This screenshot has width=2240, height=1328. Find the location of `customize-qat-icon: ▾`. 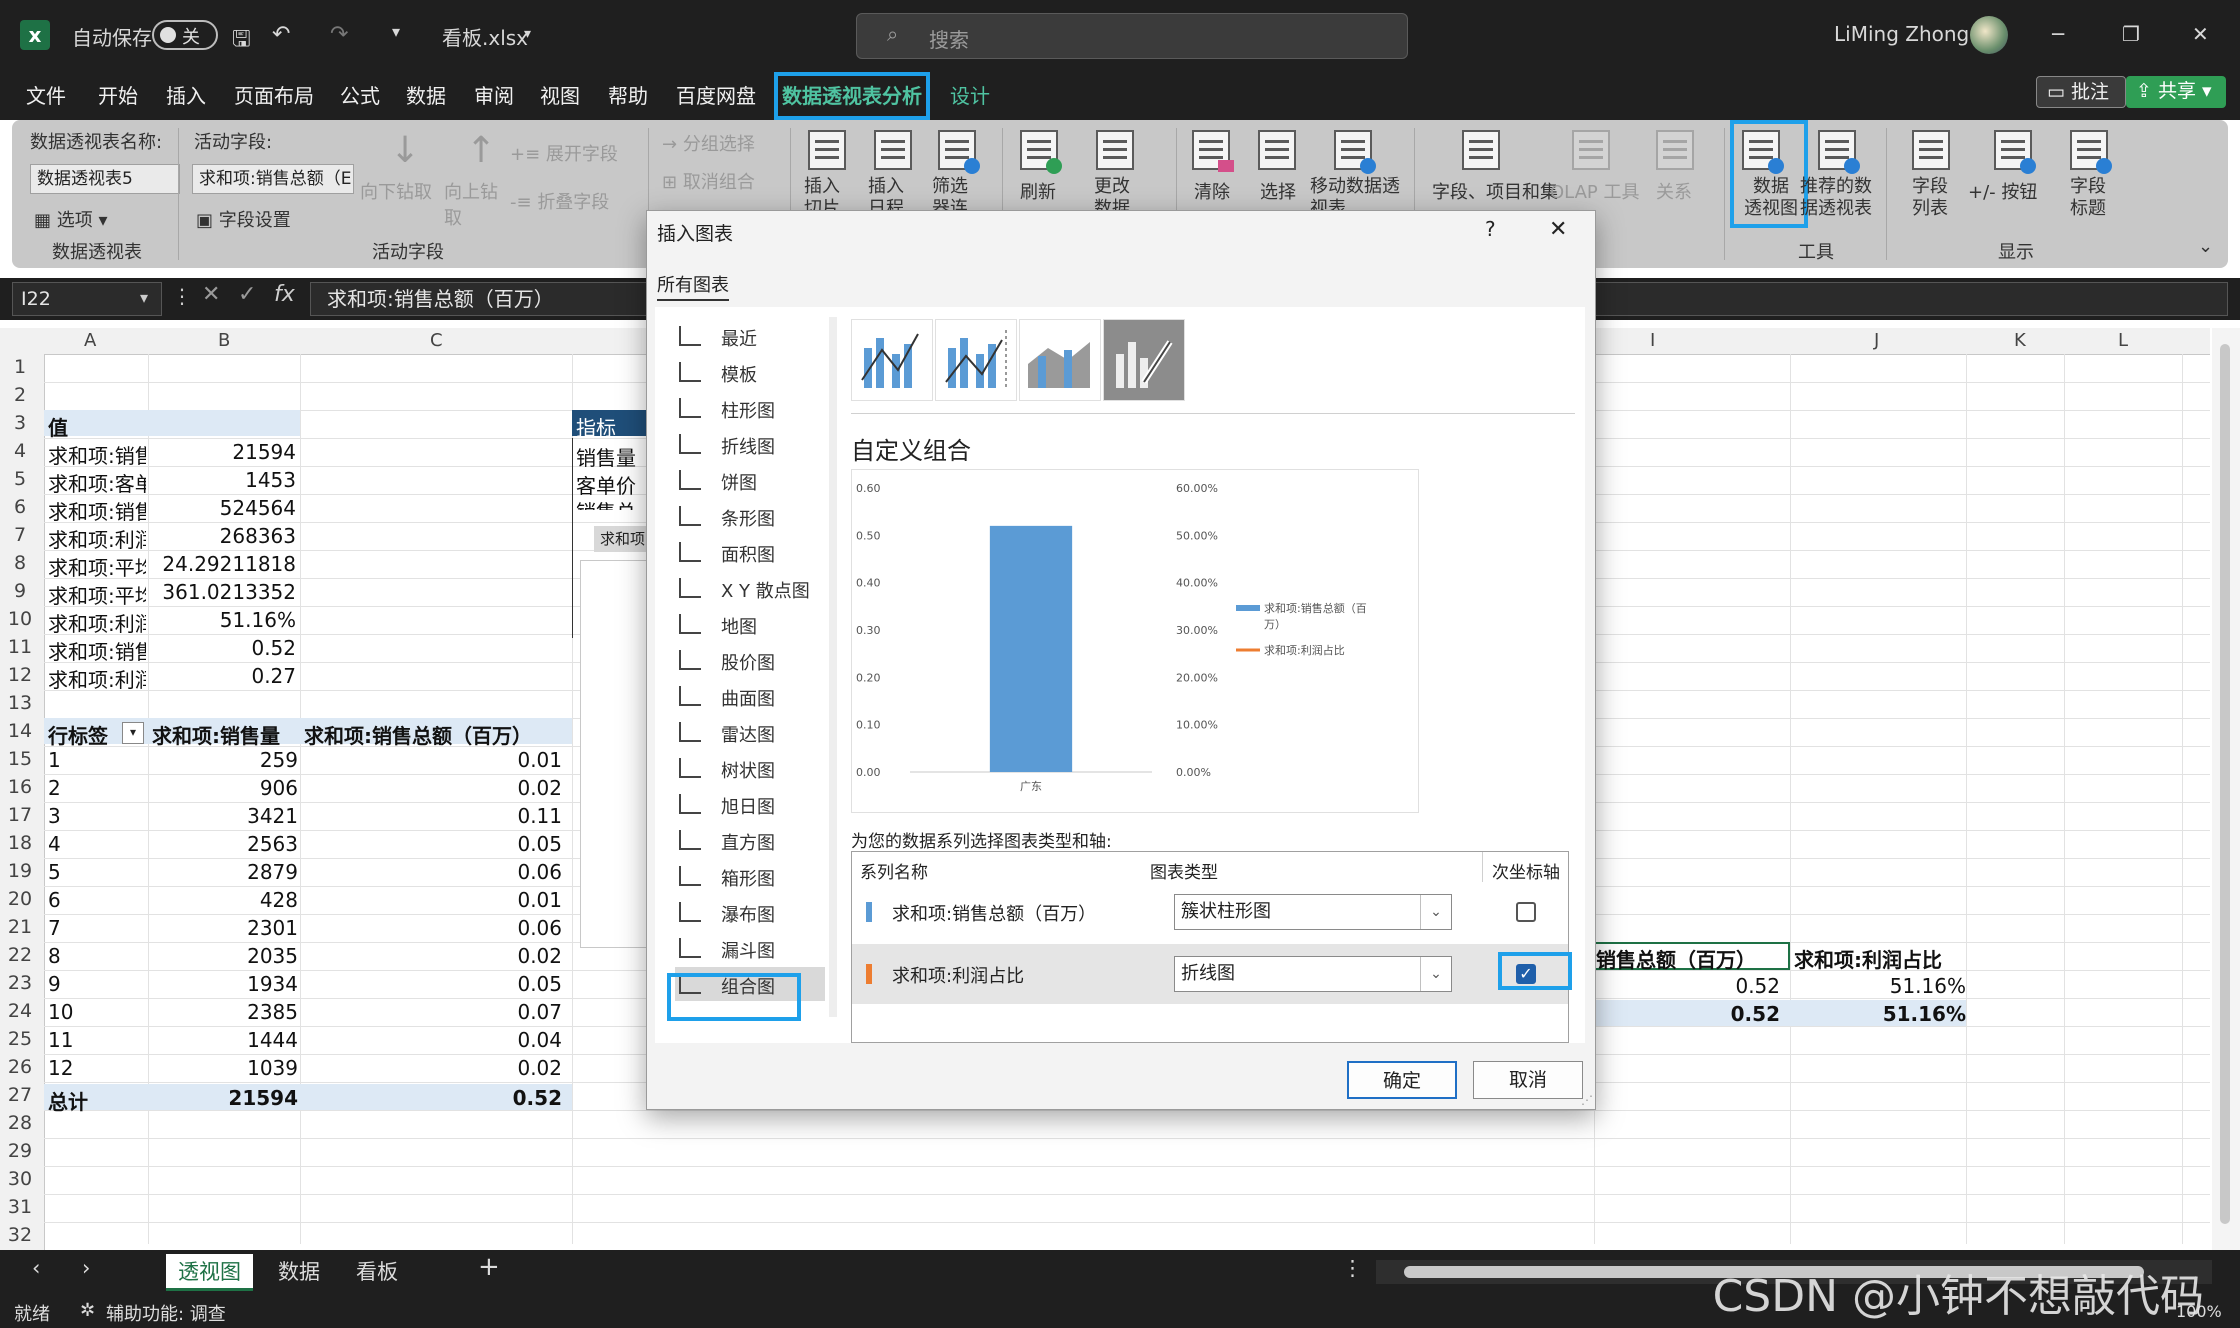

customize-qat-icon: ▾ is located at coordinates (396, 31).